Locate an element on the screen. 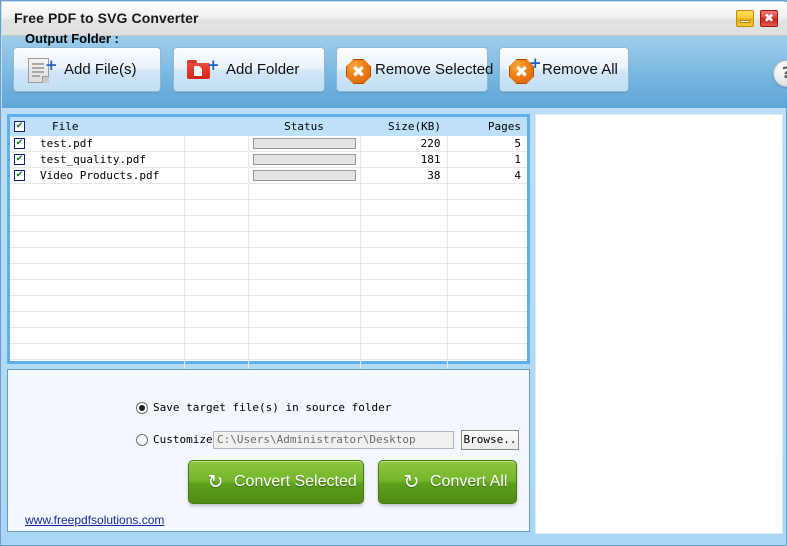 This screenshot has height=546, width=787. minimize-icon is located at coordinates (745, 21).